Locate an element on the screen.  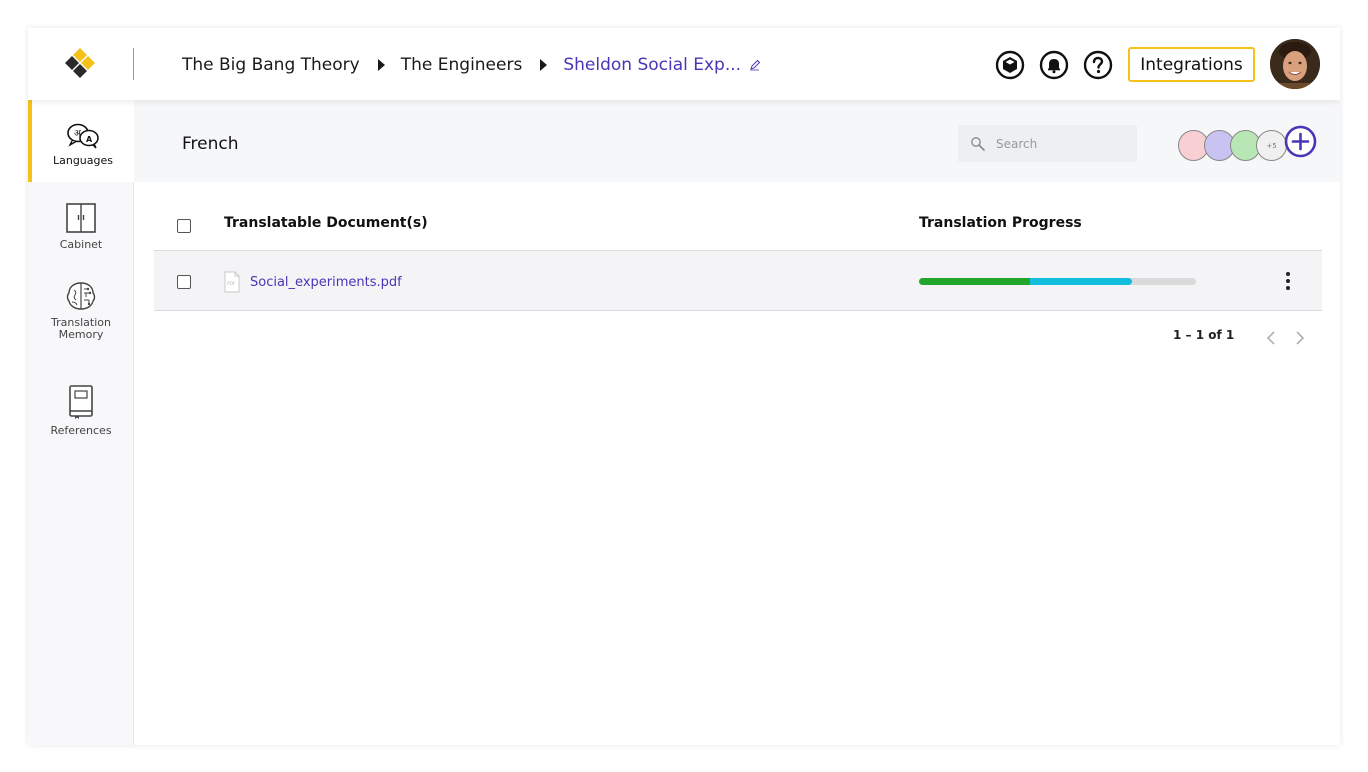
language-header: French +5 is located at coordinates (737, 141).